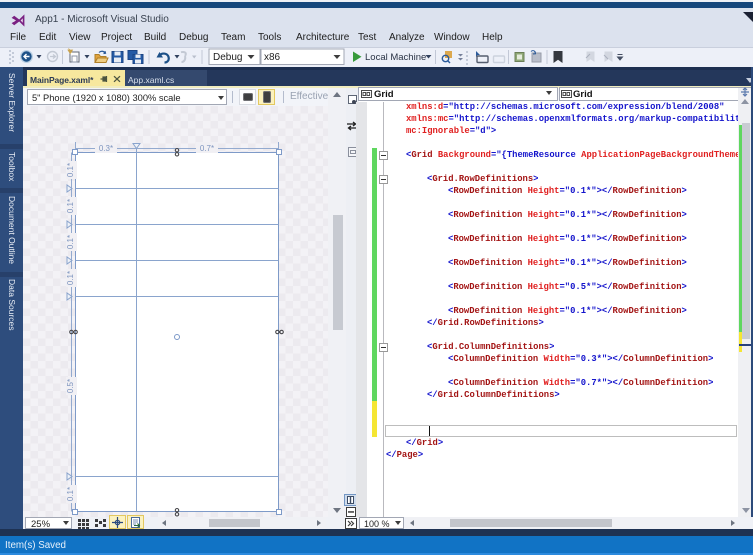 The height and width of the screenshot is (555, 753). I want to click on svg-text: Local Machine, so click(395, 57).